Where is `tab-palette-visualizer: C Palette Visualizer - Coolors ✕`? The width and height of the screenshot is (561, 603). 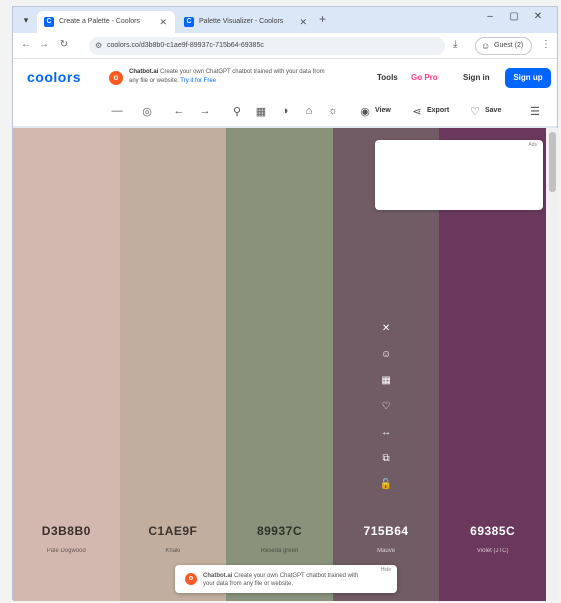
tab-palette-visualizer: C Palette Visualizer - Coolors ✕ is located at coordinates (246, 22).